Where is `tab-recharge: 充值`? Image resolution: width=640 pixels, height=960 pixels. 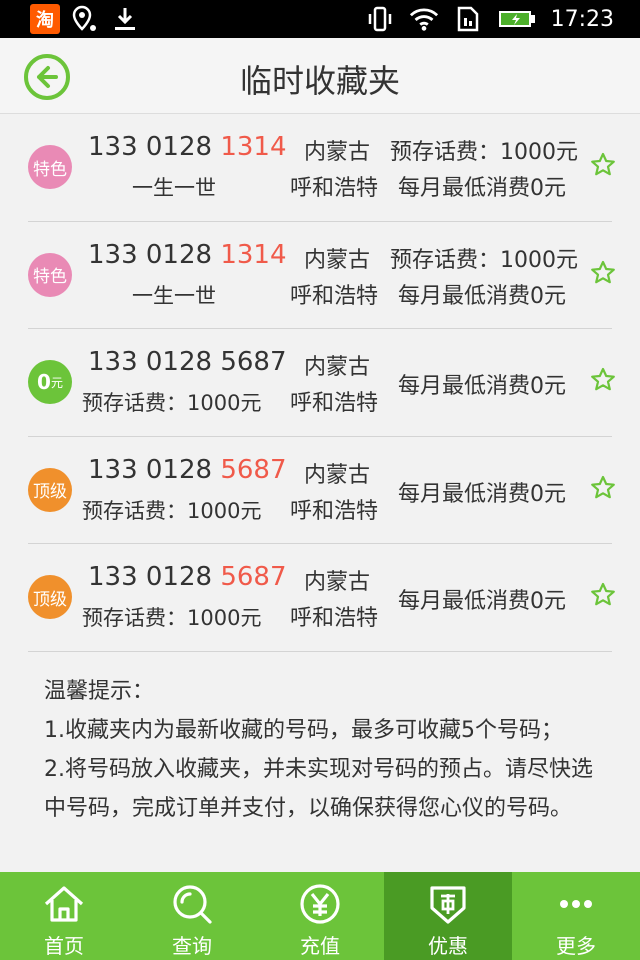
tab-recharge: 充值 is located at coordinates (320, 916).